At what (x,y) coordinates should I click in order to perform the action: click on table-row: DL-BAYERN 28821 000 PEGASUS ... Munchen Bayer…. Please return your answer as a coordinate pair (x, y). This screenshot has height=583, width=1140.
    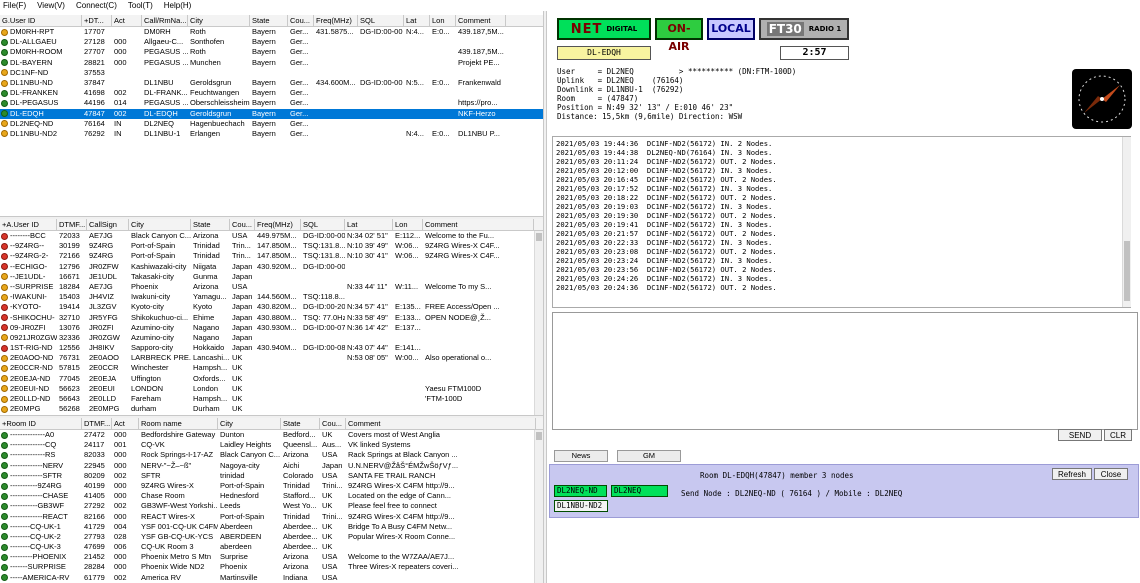
    Looking at the image, I should click on (271, 63).